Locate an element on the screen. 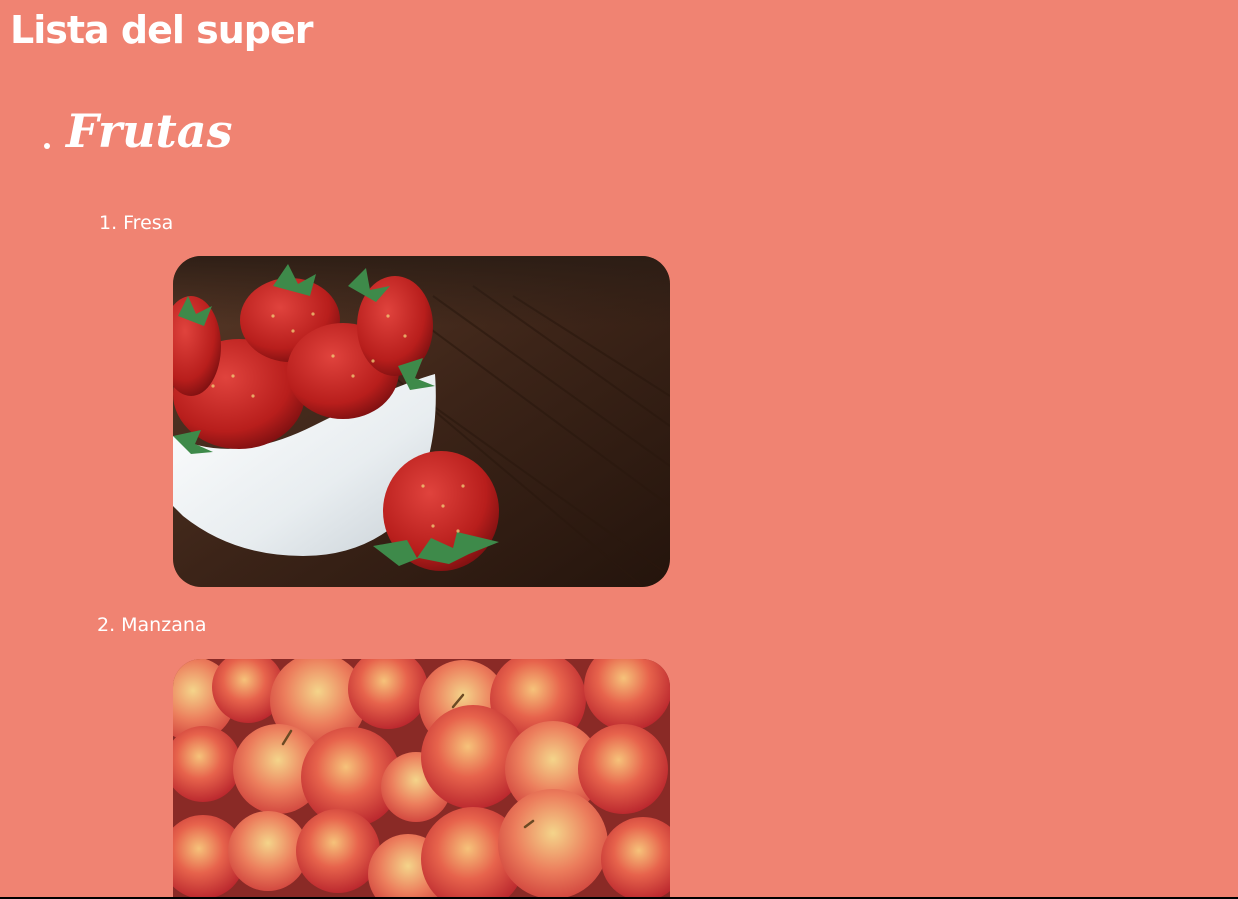 The width and height of the screenshot is (1238, 899). list-item-number: 2. is located at coordinates (106, 625).